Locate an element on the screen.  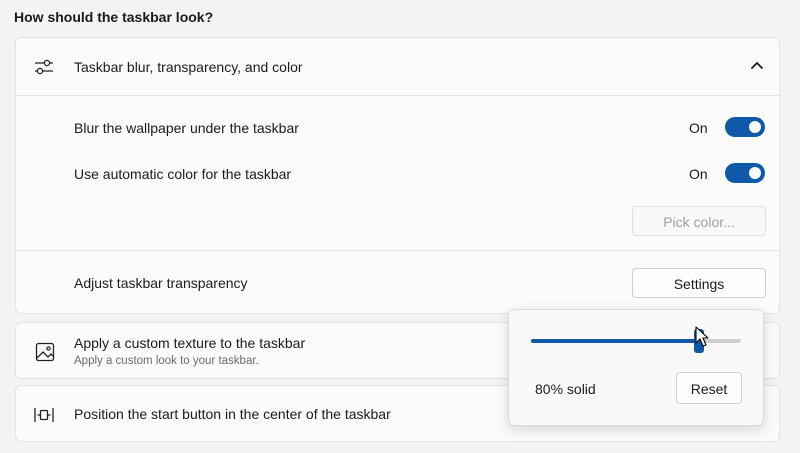
auto-color-label: Use automatic color for the taskbar is located at coordinates (183, 174).